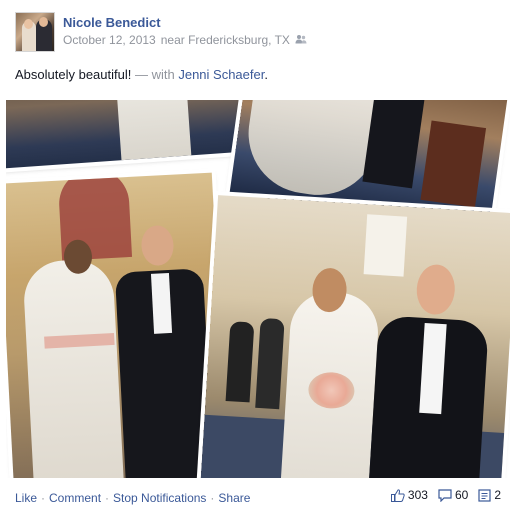 This screenshot has width=516, height=518. I want to click on comment-count-value: 60, so click(461, 495).